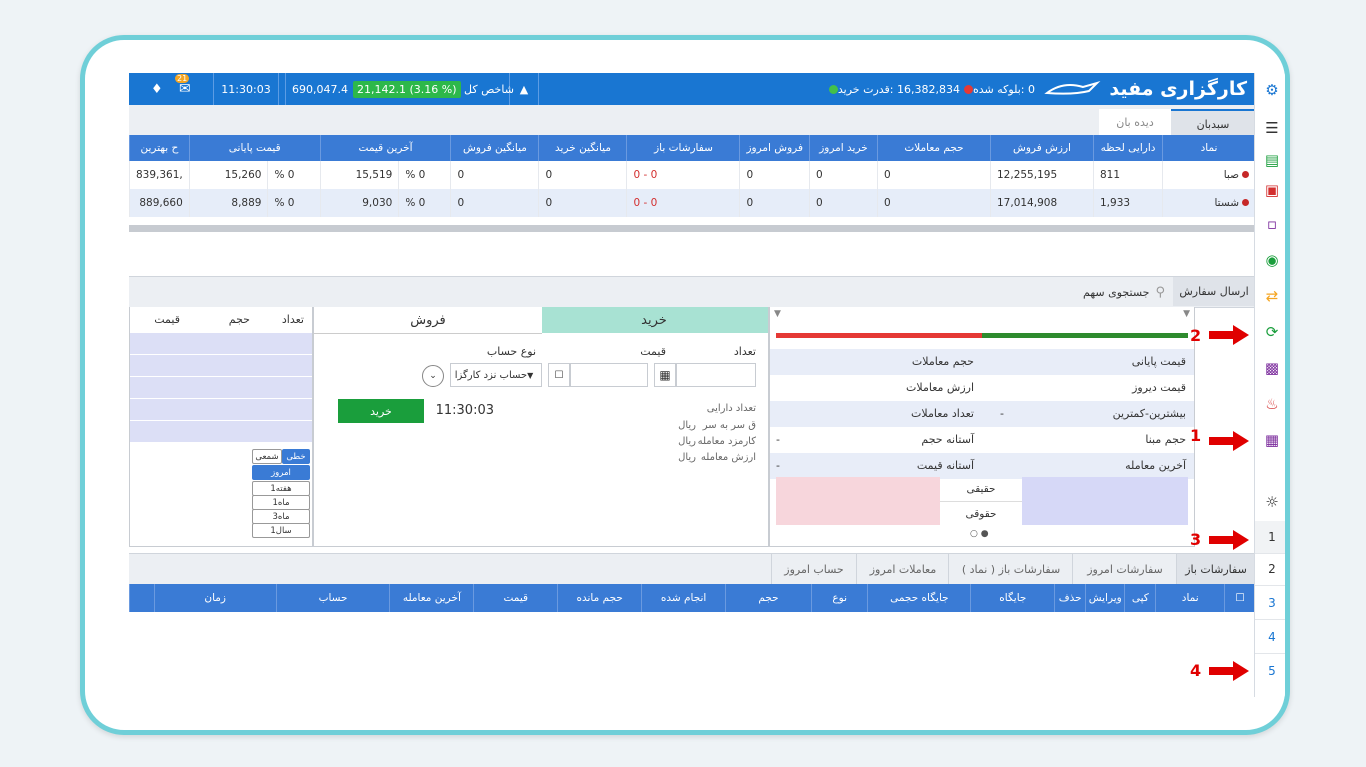 This screenshot has width=1366, height=767. Describe the element at coordinates (1208, 175) in the screenshot. I see `cell-symbol: صبا` at that location.